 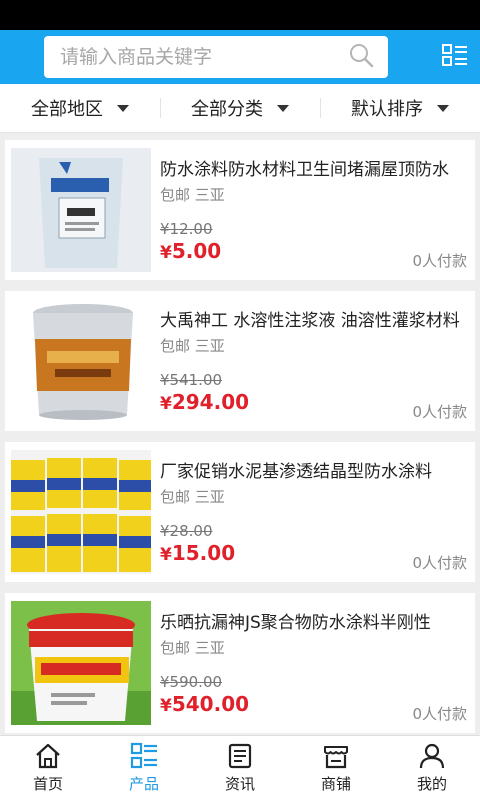 I want to click on original-price: ¥541.00, so click(x=191, y=380).